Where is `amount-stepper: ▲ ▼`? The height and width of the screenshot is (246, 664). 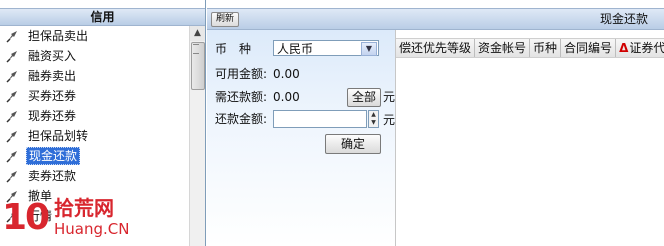
amount-stepper: ▲ ▼ is located at coordinates (373, 119).